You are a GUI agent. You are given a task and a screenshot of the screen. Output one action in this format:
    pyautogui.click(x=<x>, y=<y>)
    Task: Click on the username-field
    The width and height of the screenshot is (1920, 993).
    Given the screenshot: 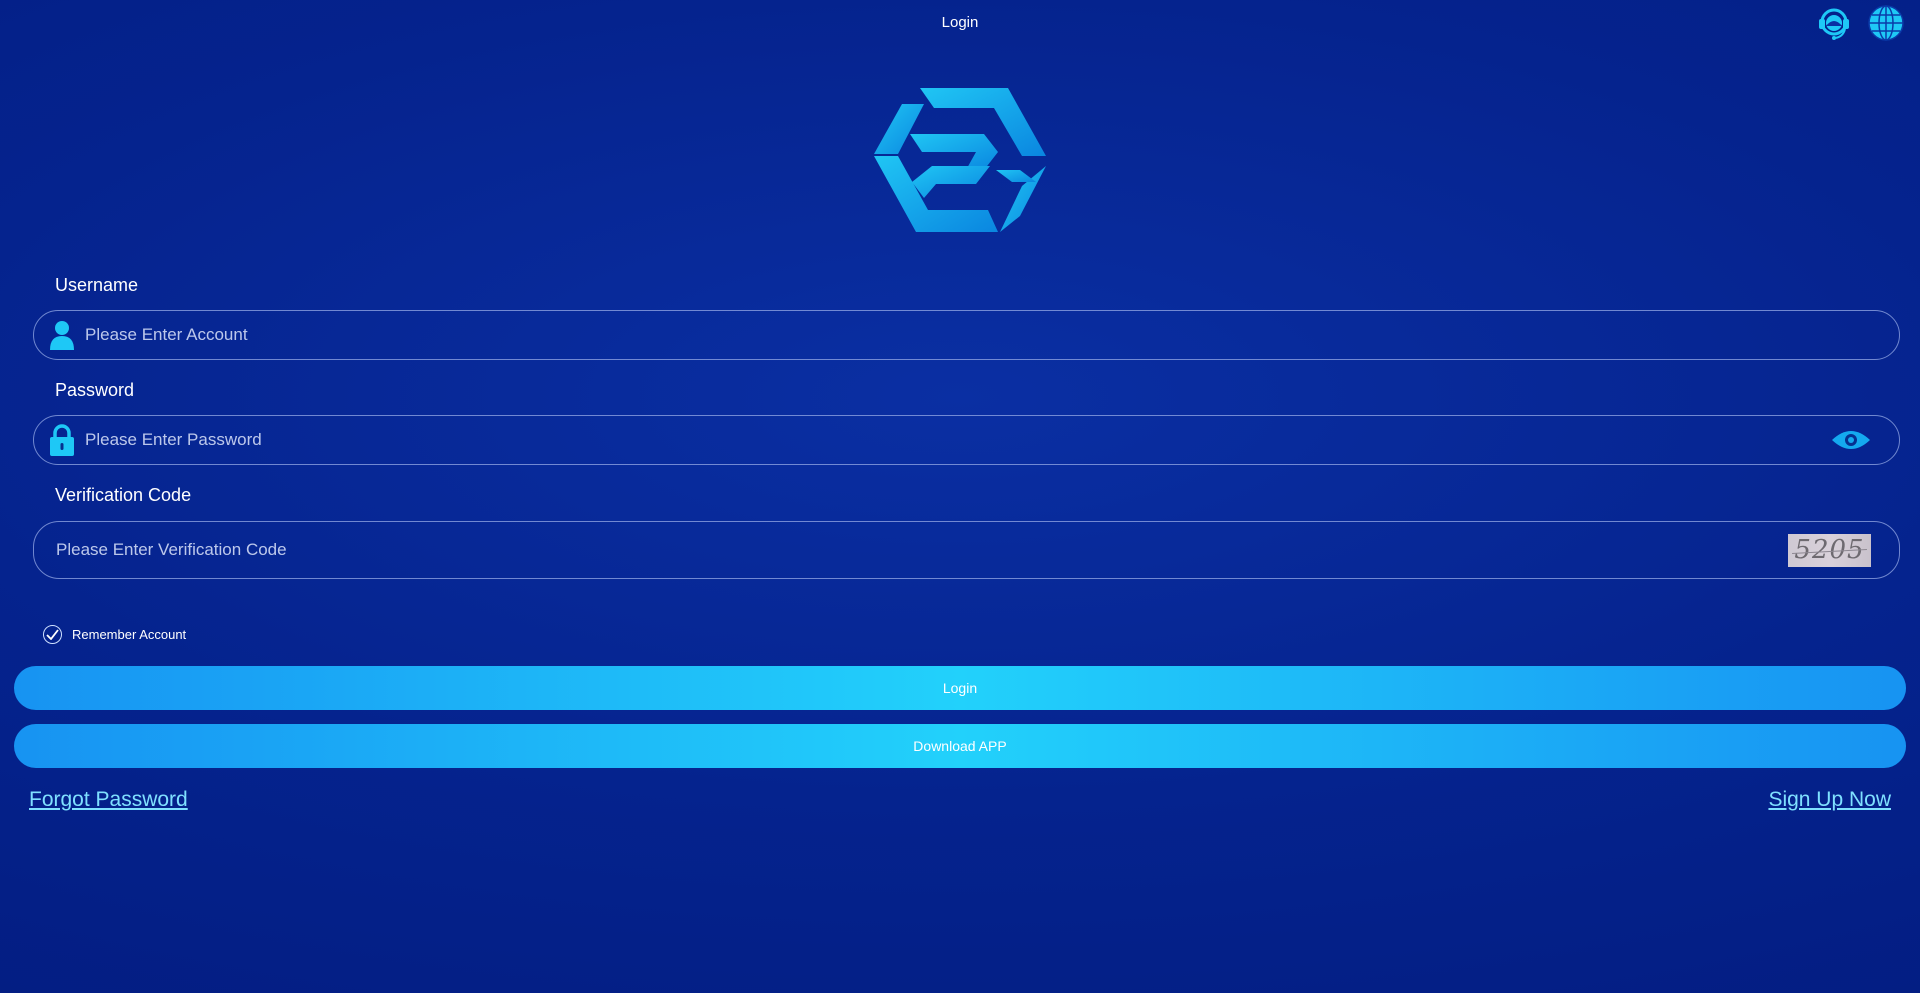 What is the action you would take?
    pyautogui.click(x=966, y=335)
    